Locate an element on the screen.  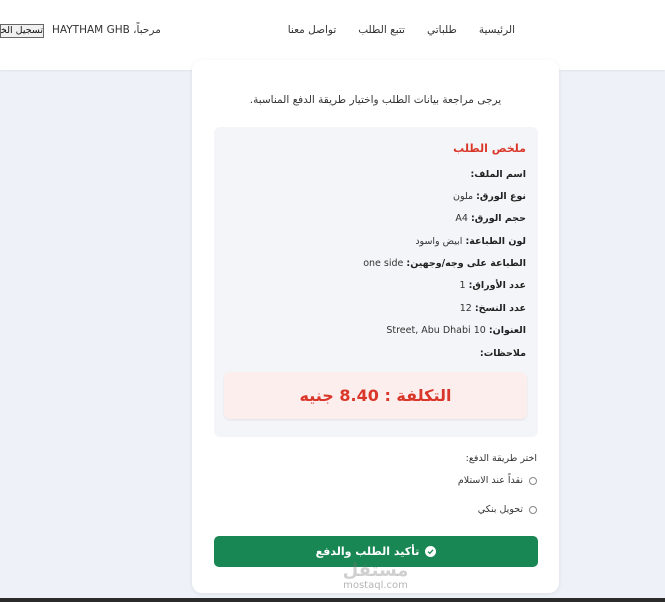
row-value: 10 Street, Abu Dhabi is located at coordinates (436, 330).